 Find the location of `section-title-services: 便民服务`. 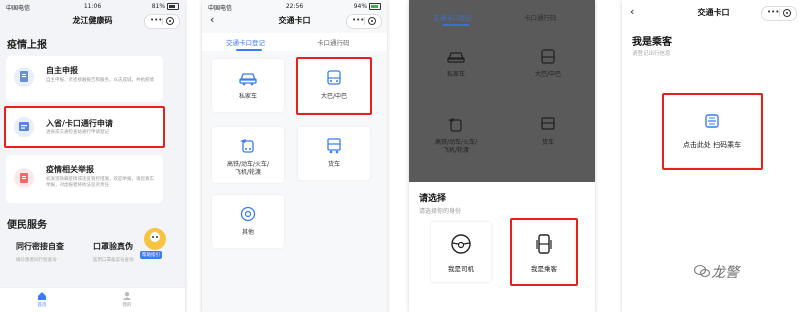

section-title-services: 便民服务 is located at coordinates (27, 225).